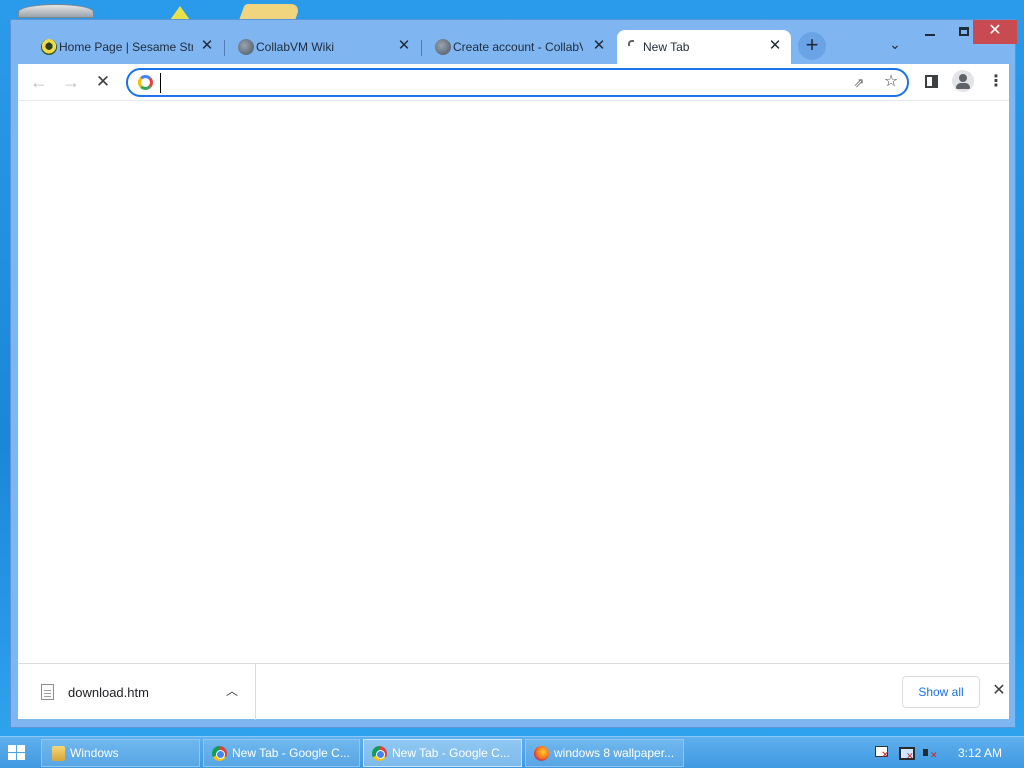  Describe the element at coordinates (963, 81) in the screenshot. I see `profile-avatar-icon` at that location.